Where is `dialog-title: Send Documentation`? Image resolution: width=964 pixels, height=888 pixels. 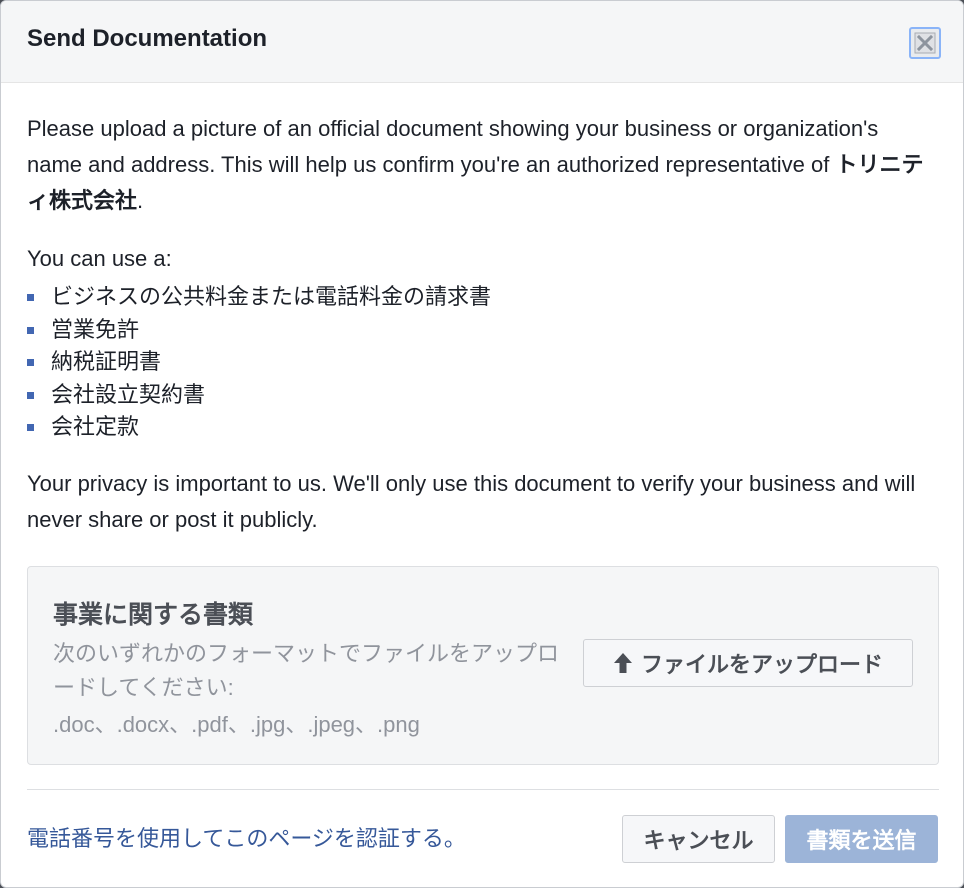
dialog-title: Send Documentation is located at coordinates (147, 38).